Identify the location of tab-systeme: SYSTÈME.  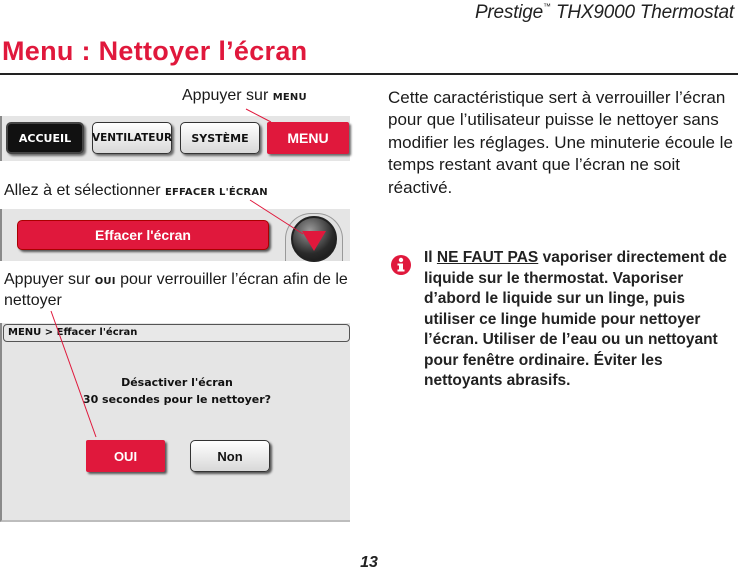
(220, 138).